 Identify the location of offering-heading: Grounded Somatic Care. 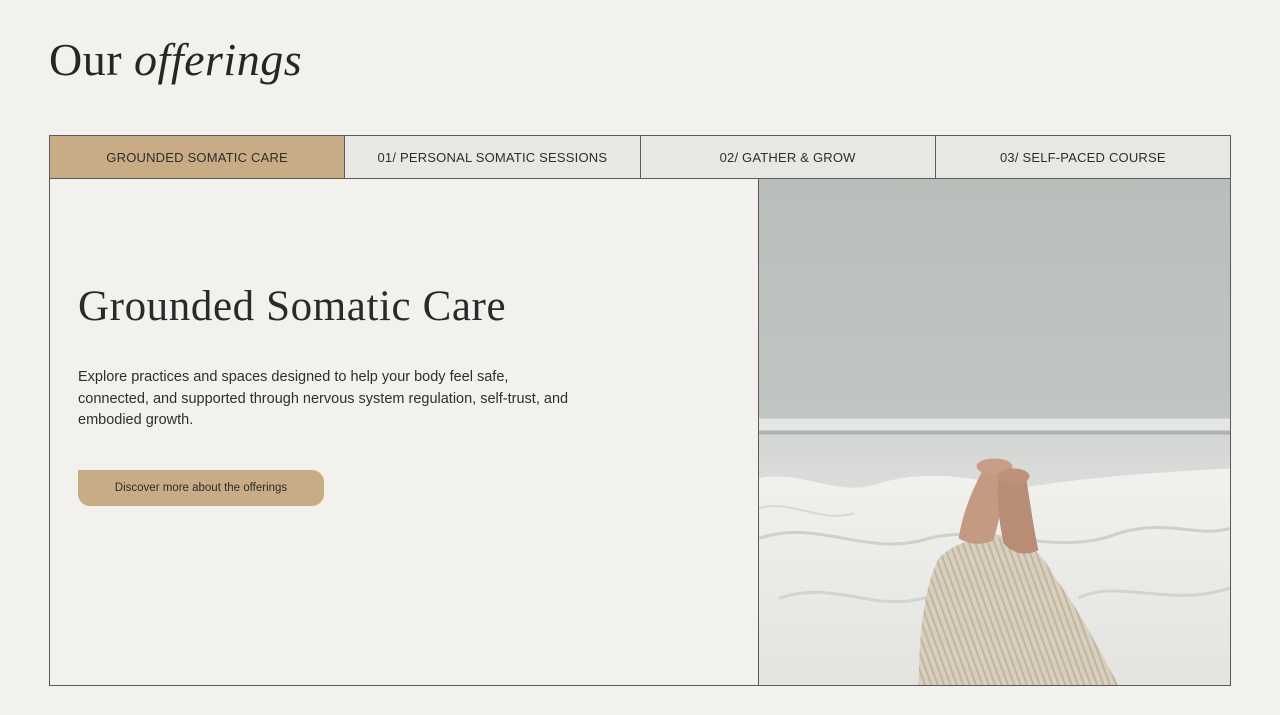
(292, 306).